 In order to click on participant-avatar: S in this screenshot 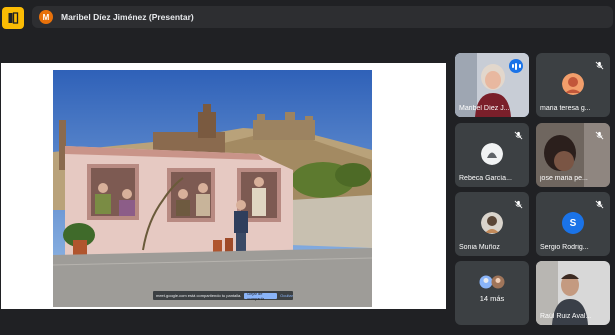, I will do `click(573, 223)`.